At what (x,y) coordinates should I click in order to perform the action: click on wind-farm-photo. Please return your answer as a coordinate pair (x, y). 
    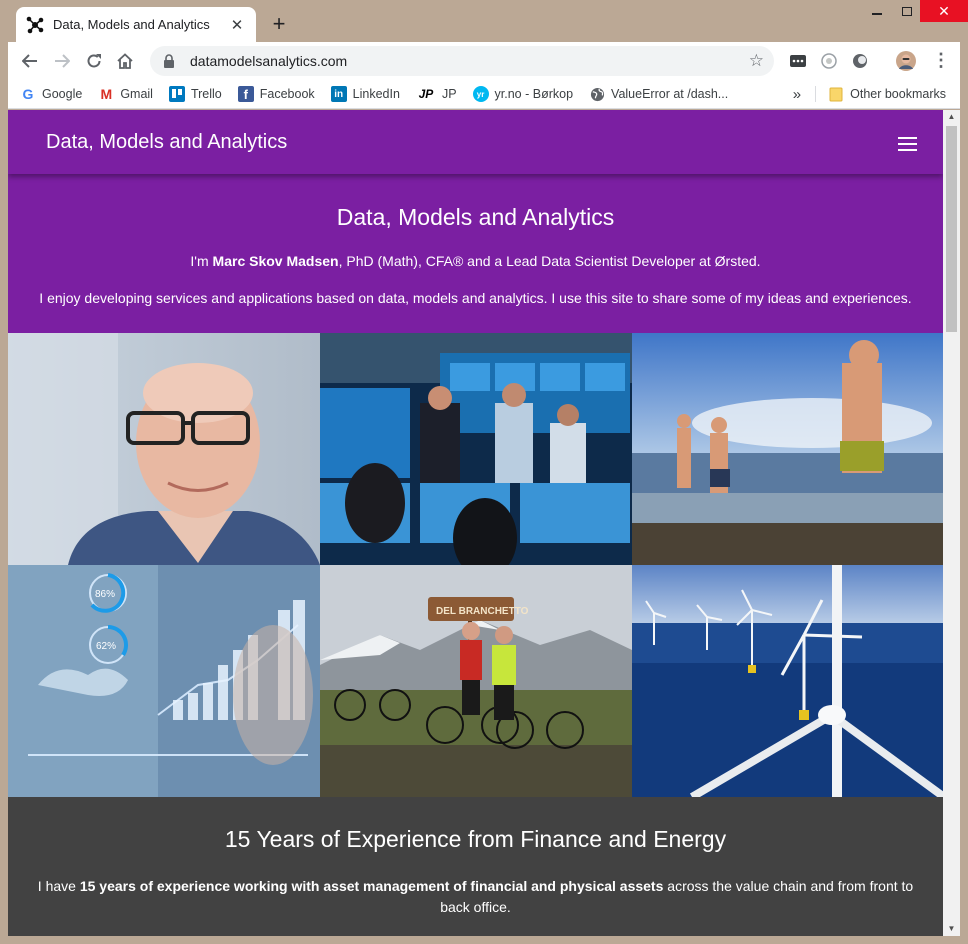
    Looking at the image, I should click on (787, 681).